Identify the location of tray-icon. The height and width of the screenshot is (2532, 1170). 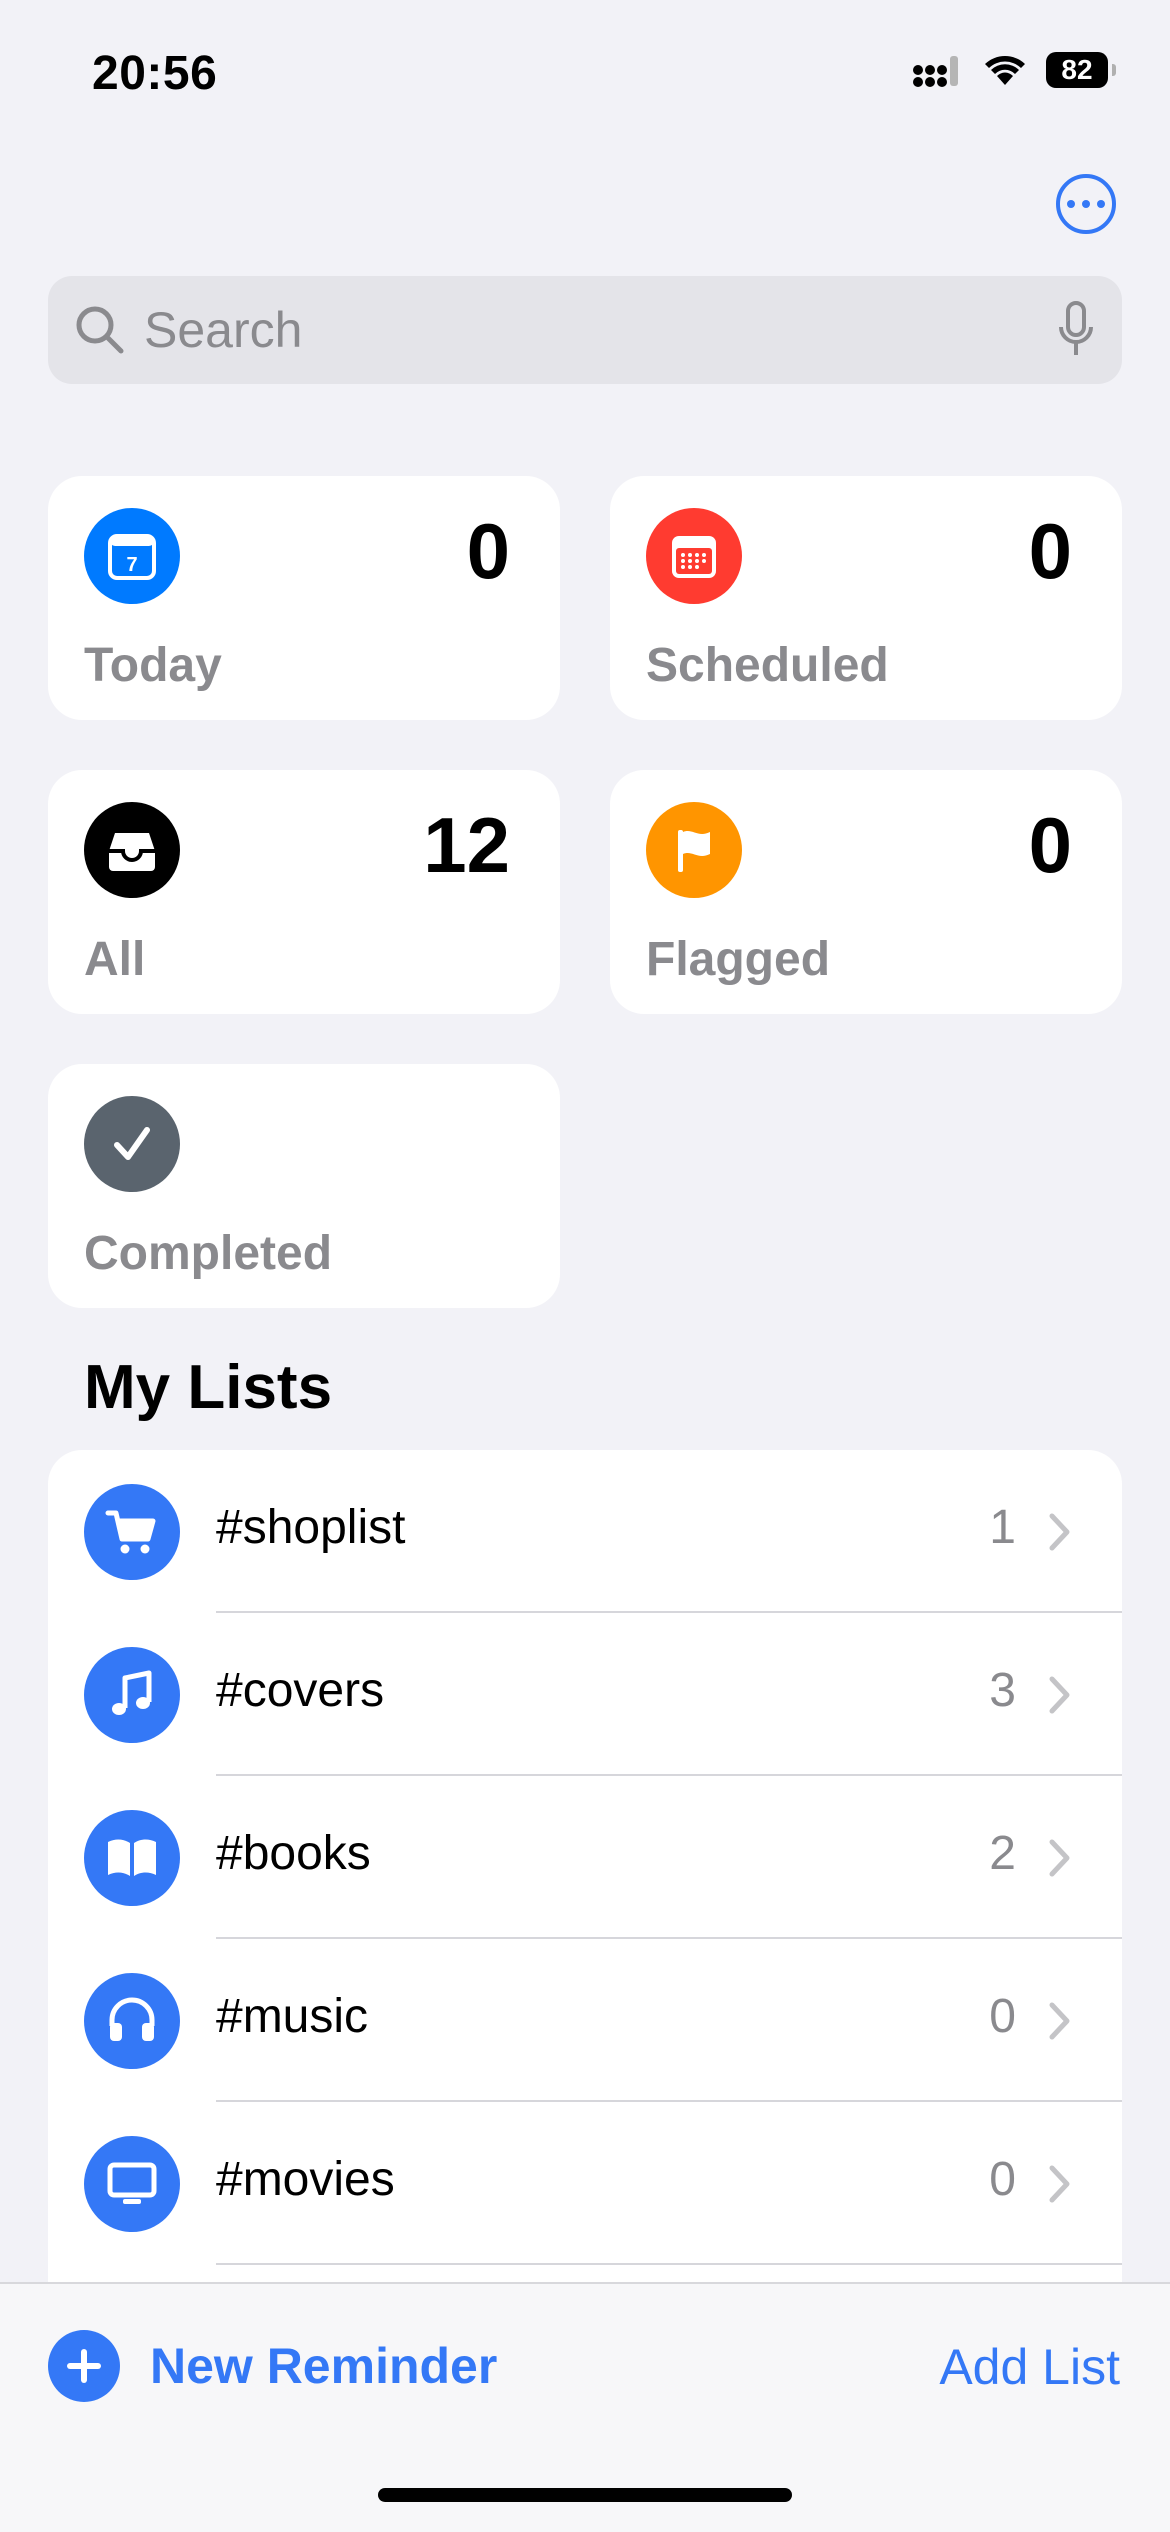
(132, 850).